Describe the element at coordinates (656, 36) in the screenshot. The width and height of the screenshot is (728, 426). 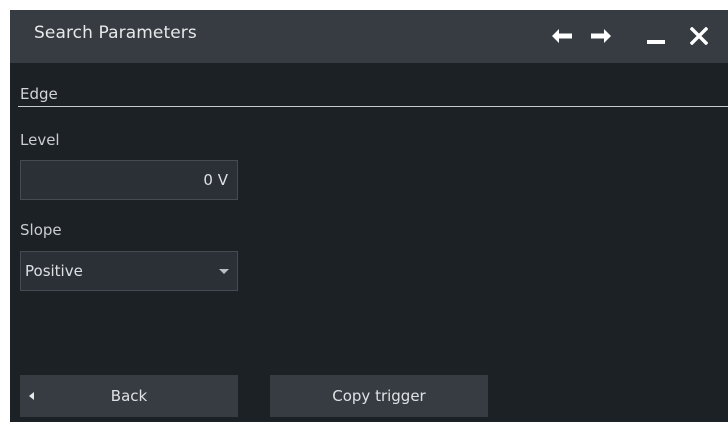
I see `minimize-icon` at that location.